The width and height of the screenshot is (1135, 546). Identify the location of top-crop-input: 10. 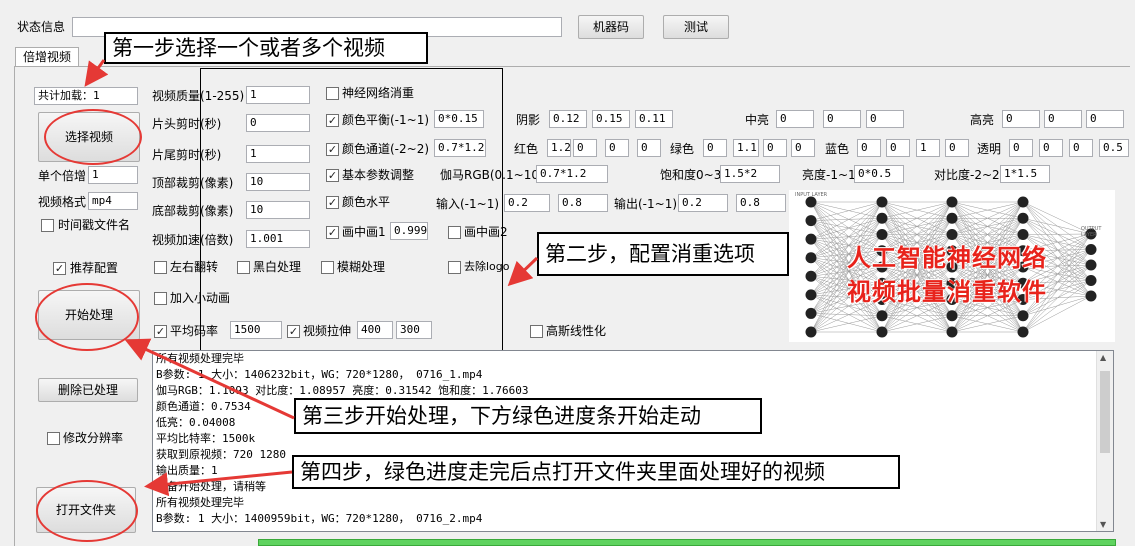
(278, 182).